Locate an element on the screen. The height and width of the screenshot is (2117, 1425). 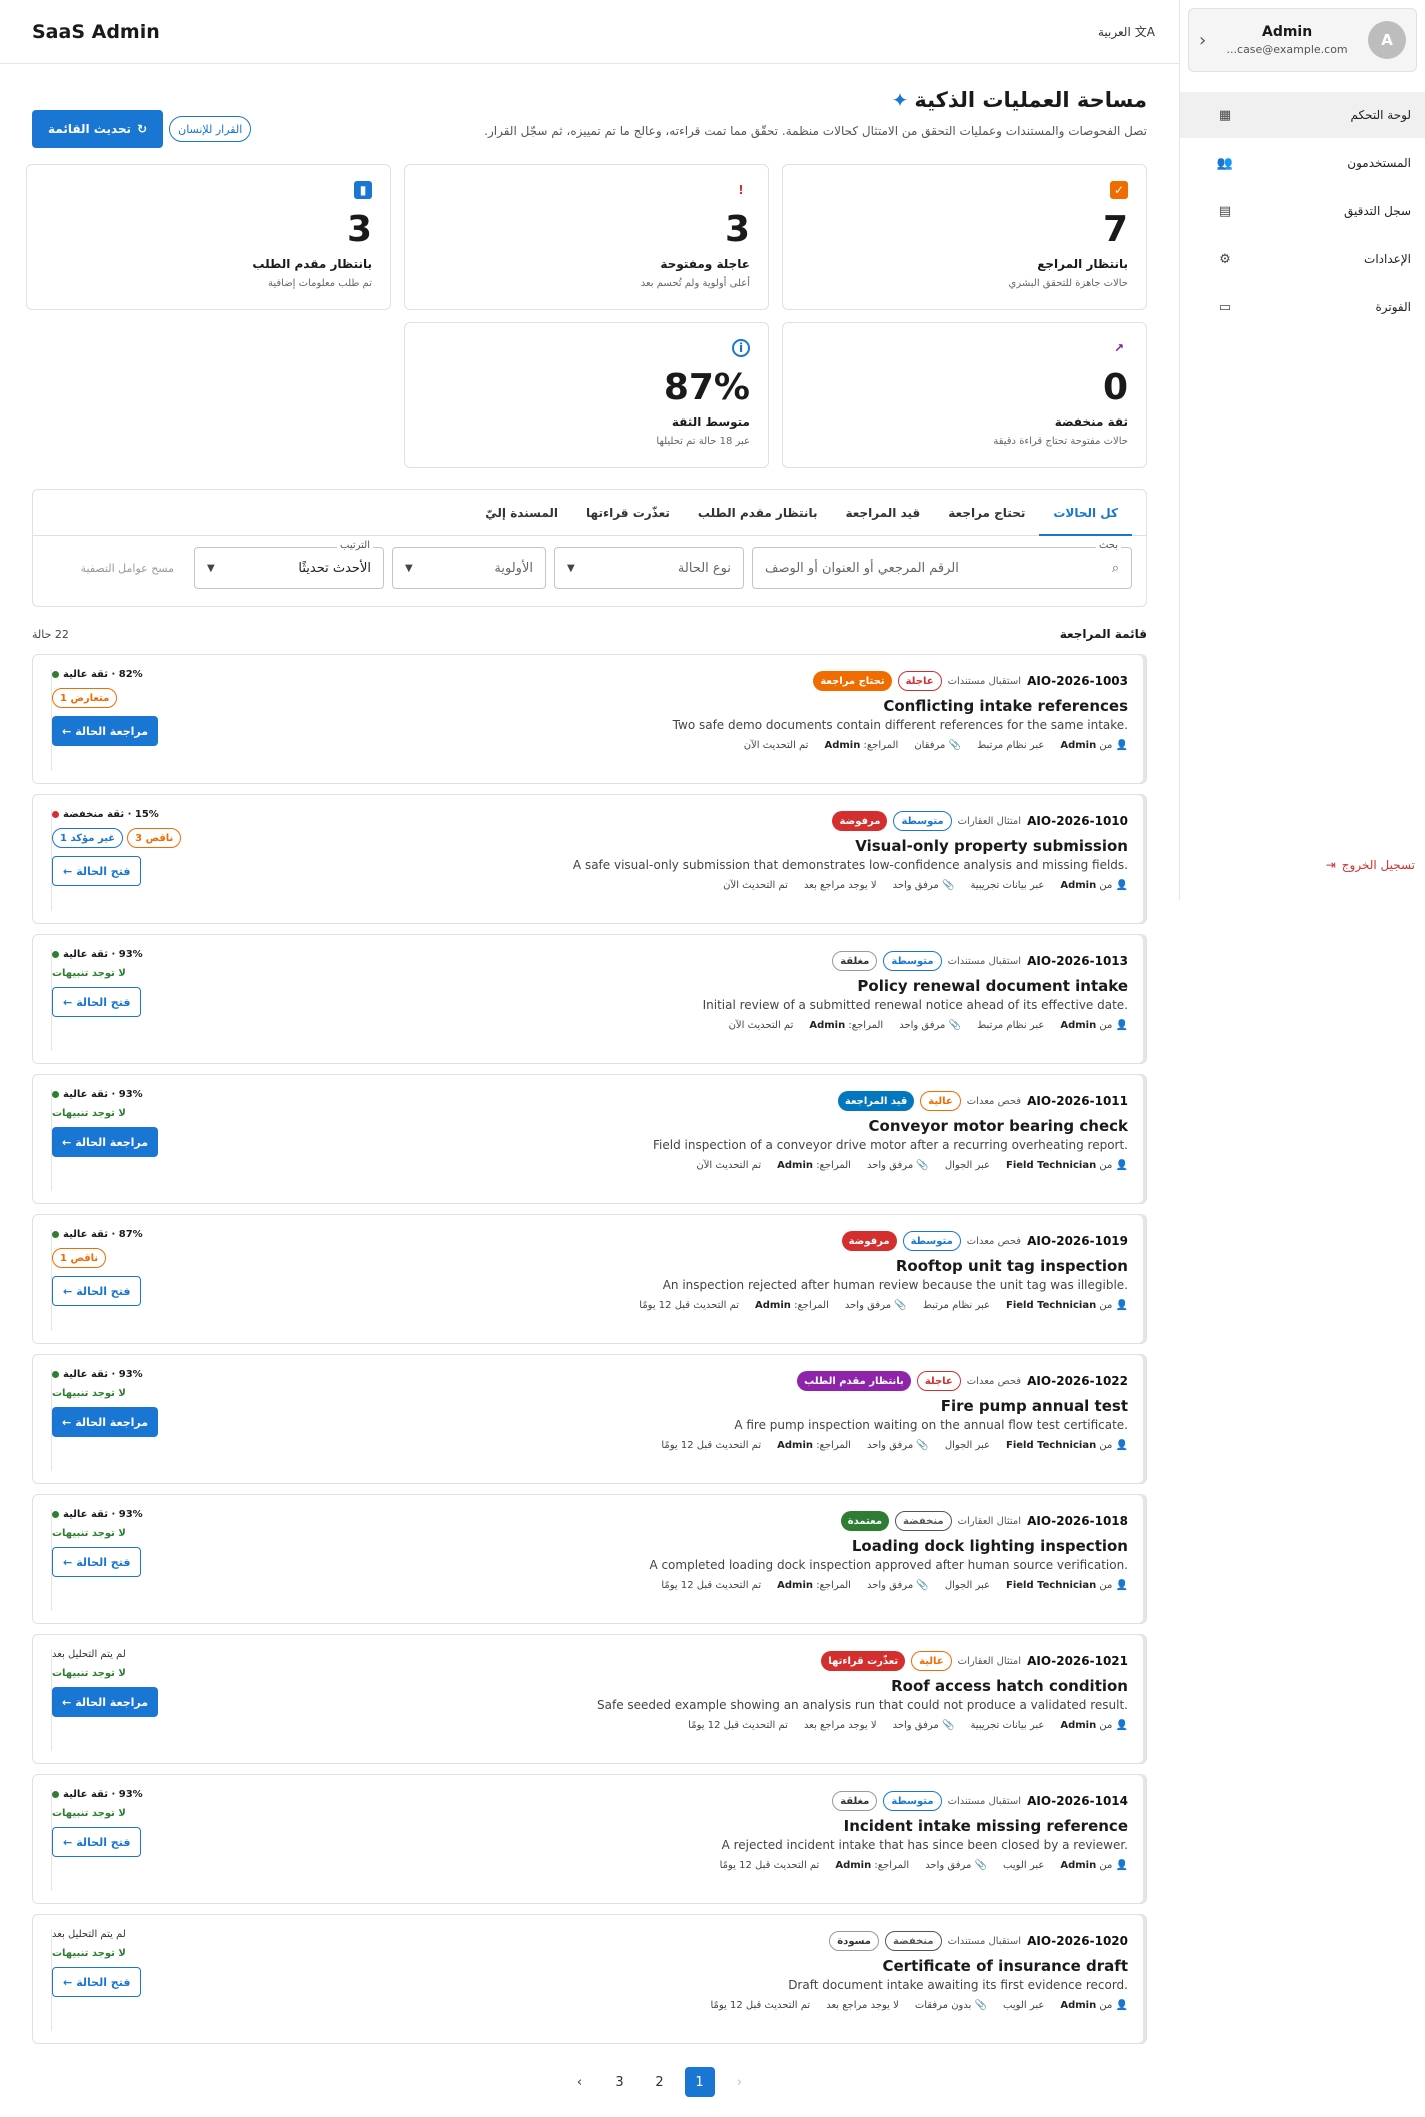
tab-4: تعذّرت قراءتها is located at coordinates (628, 512).